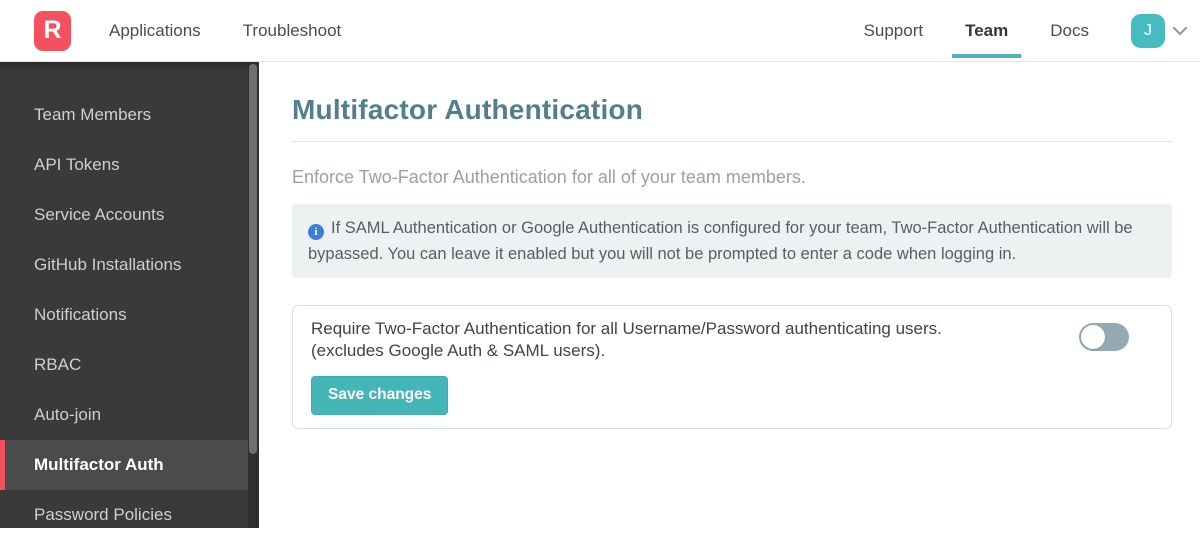 This screenshot has height=540, width=1200. I want to click on sidebar-item-notifications: Notifications, so click(124, 315).